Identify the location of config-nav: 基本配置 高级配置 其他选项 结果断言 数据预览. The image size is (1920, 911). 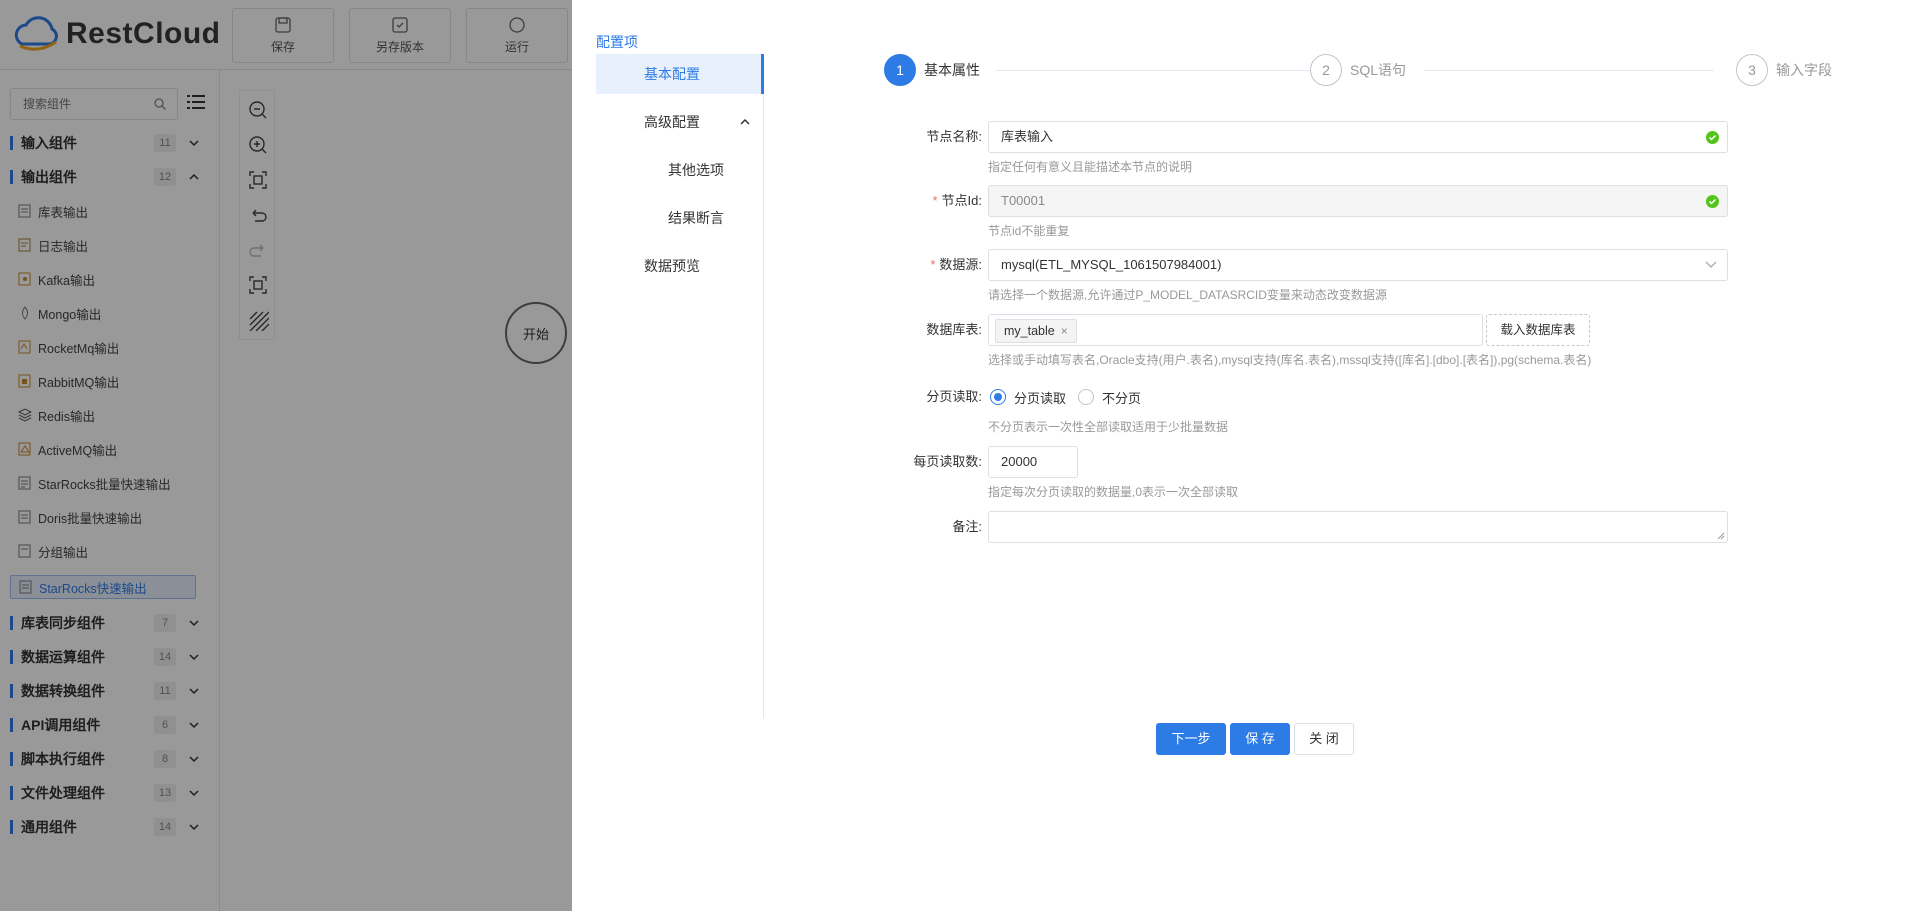
(680, 386).